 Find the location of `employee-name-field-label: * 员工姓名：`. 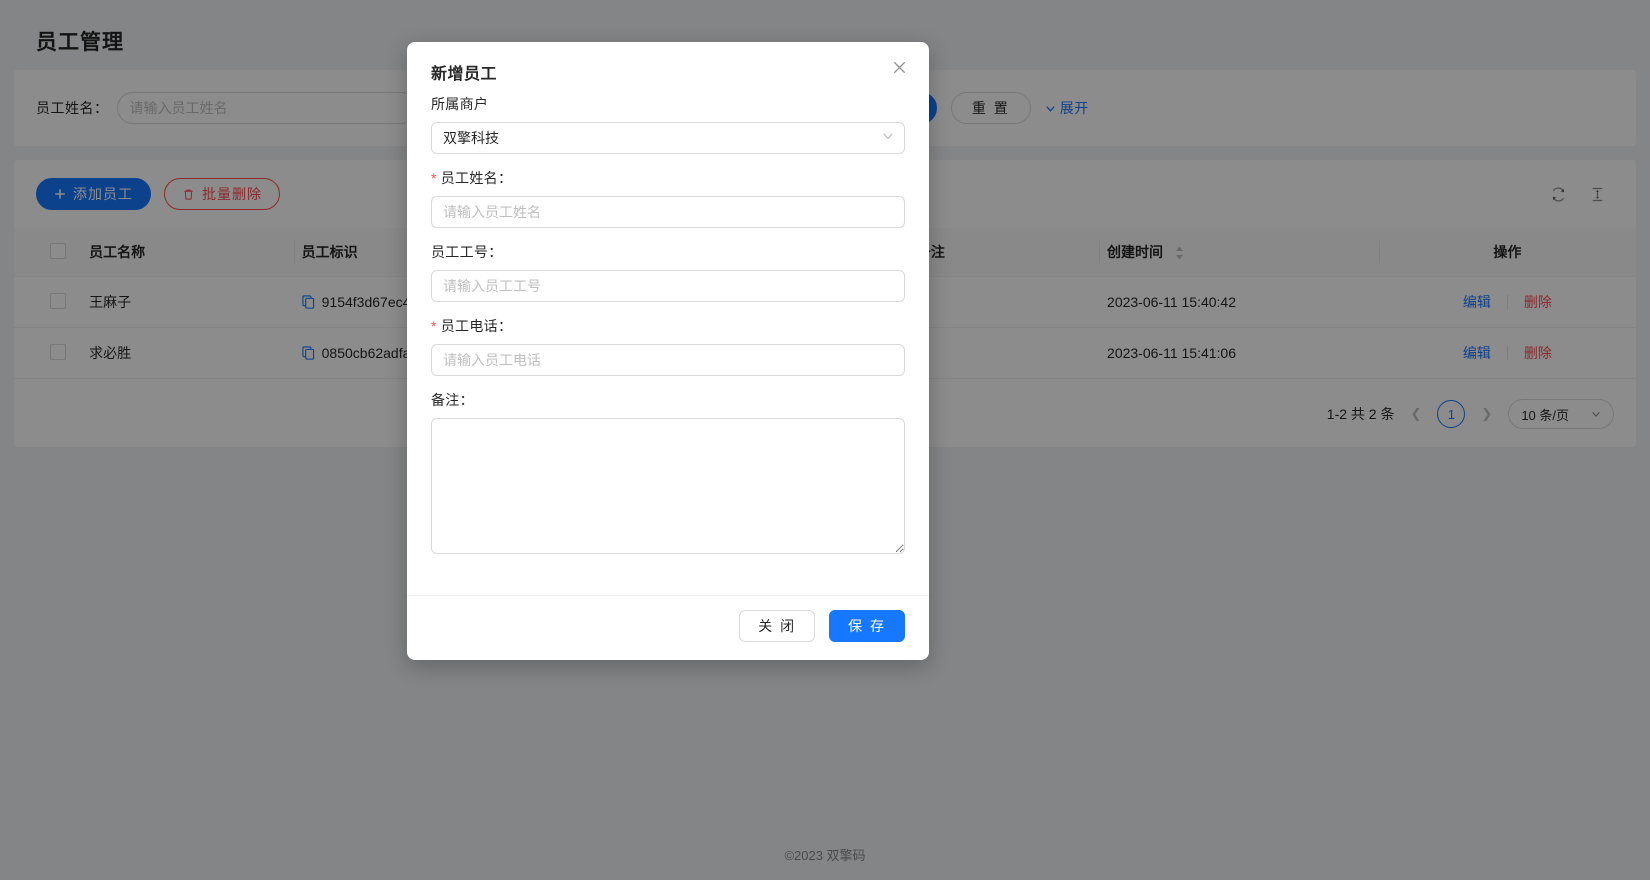

employee-name-field-label: * 员工姓名： is located at coordinates (668, 178).